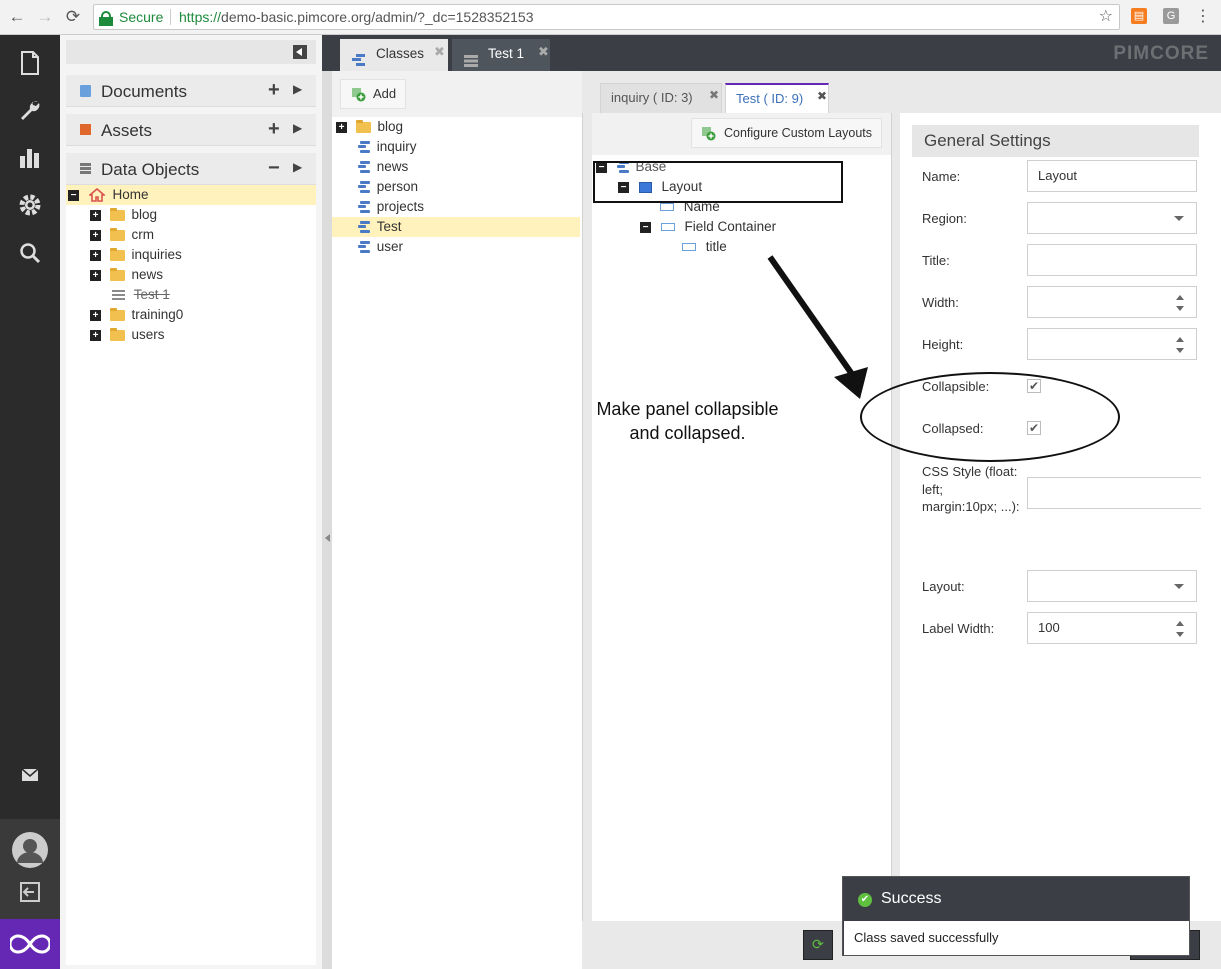  Describe the element at coordinates (147, 274) in the screenshot. I see `tree-item-label: news` at that location.